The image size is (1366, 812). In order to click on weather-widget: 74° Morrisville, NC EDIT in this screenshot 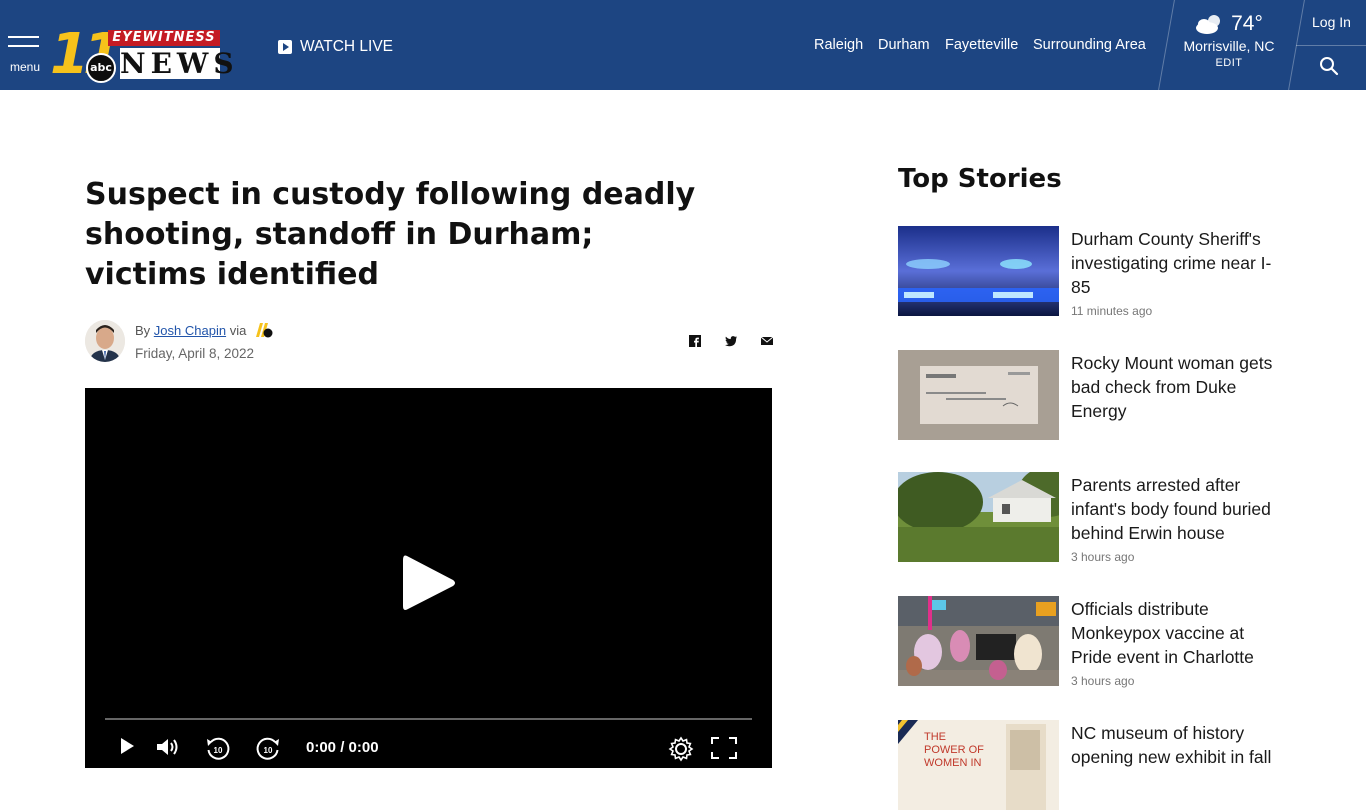, I will do `click(1229, 40)`.